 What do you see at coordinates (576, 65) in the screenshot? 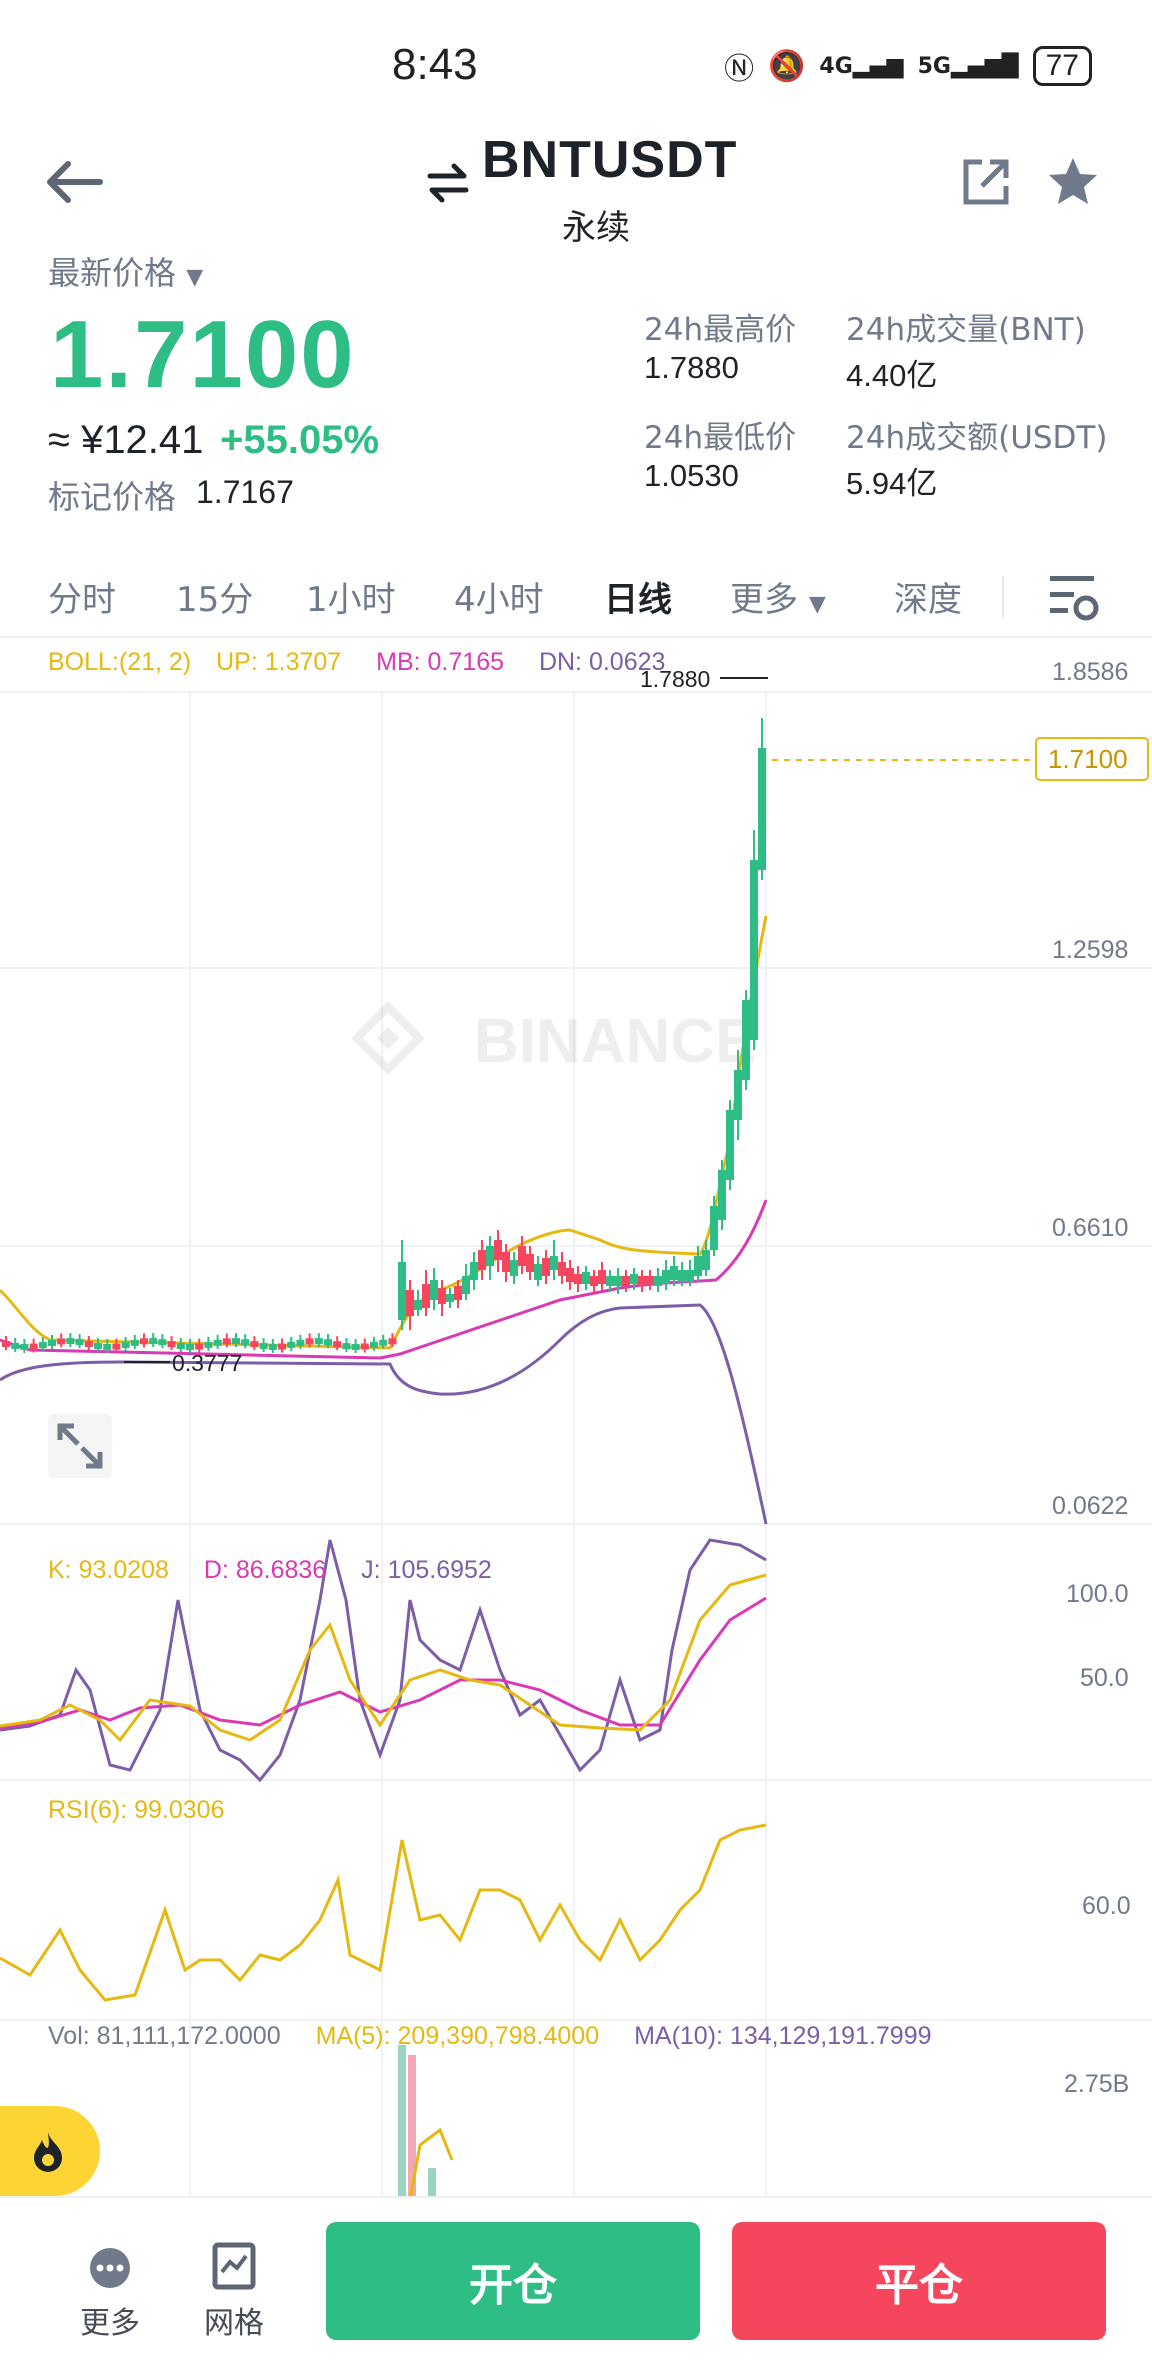
I see `status-bar: 8:43 Ⓝ 🔕 4G▂▄▆ 5G▂▄▆█ 77` at bounding box center [576, 65].